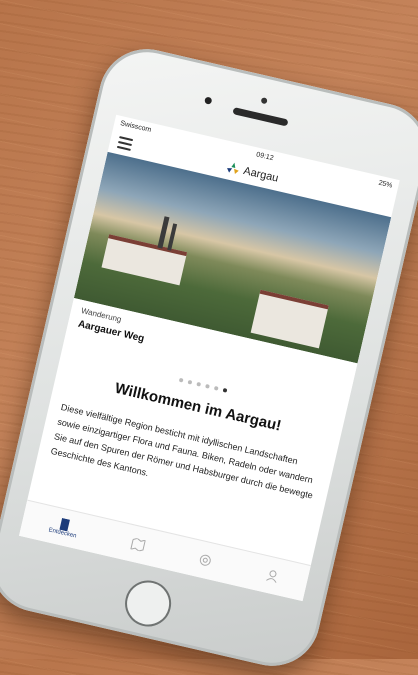 The height and width of the screenshot is (675, 418). I want to click on tab-map, so click(138, 544).